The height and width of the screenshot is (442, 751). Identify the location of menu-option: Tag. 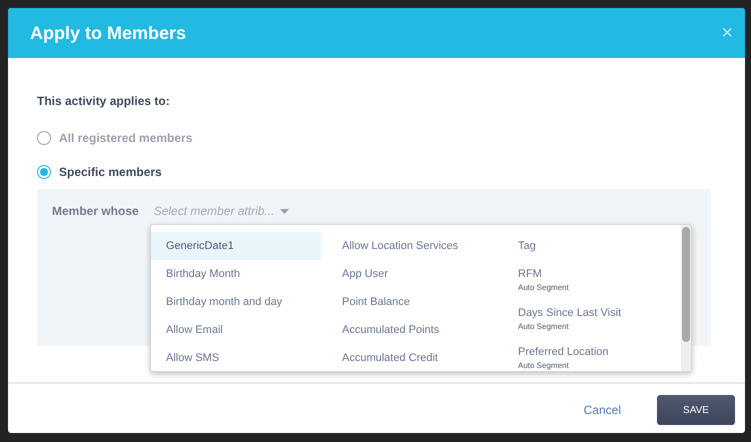
(588, 246).